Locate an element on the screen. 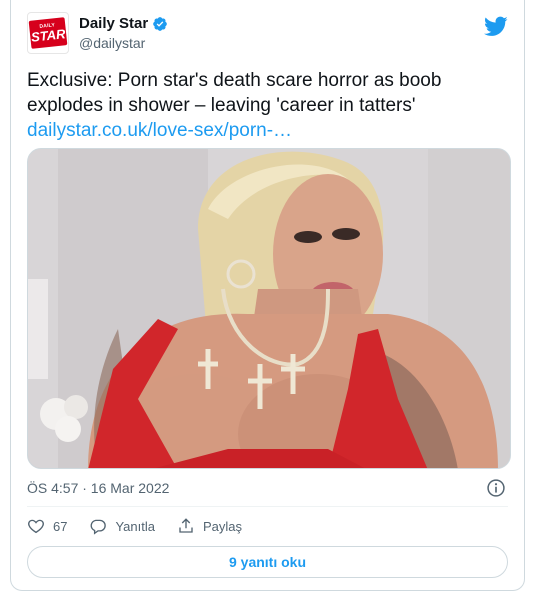 The image size is (535, 599). like-count: 67 is located at coordinates (60, 526).